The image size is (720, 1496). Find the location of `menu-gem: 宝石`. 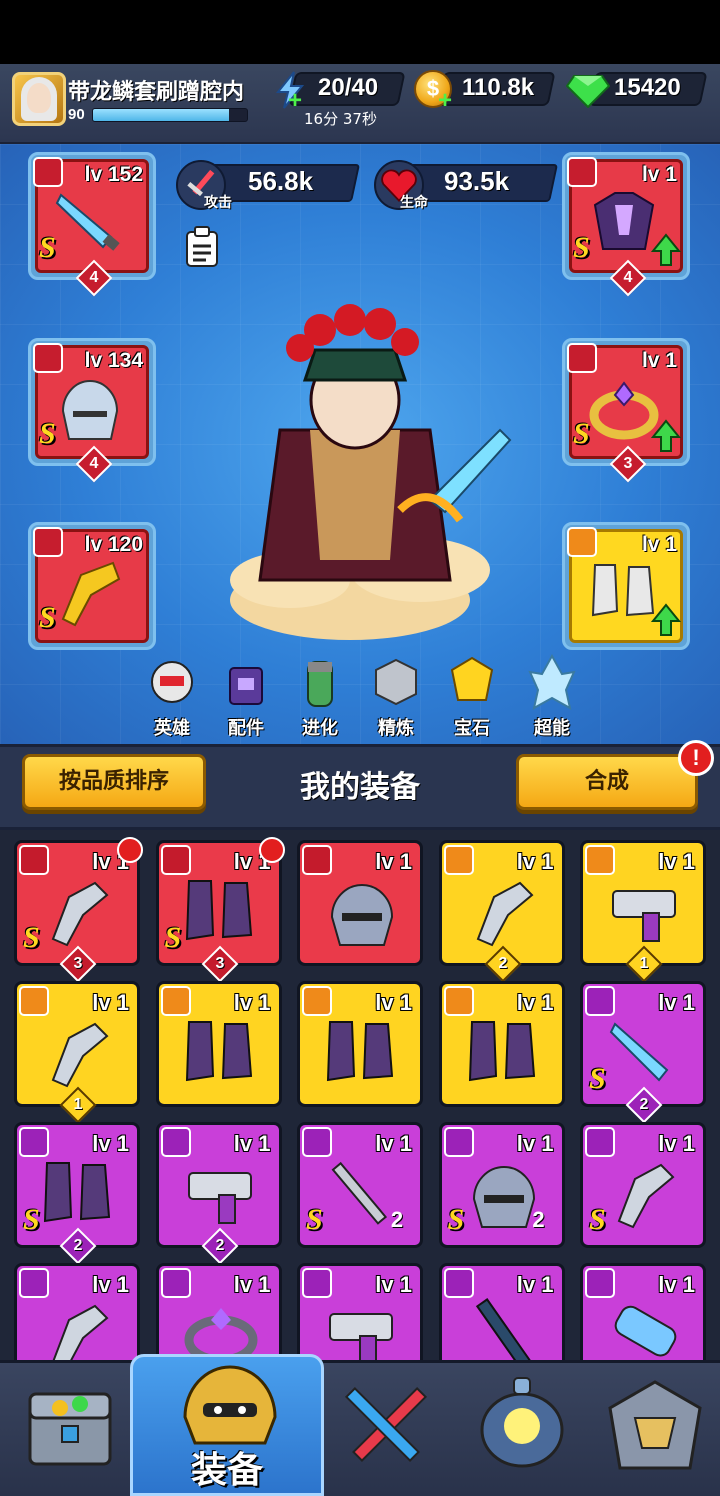

menu-gem: 宝石 is located at coordinates (472, 697).